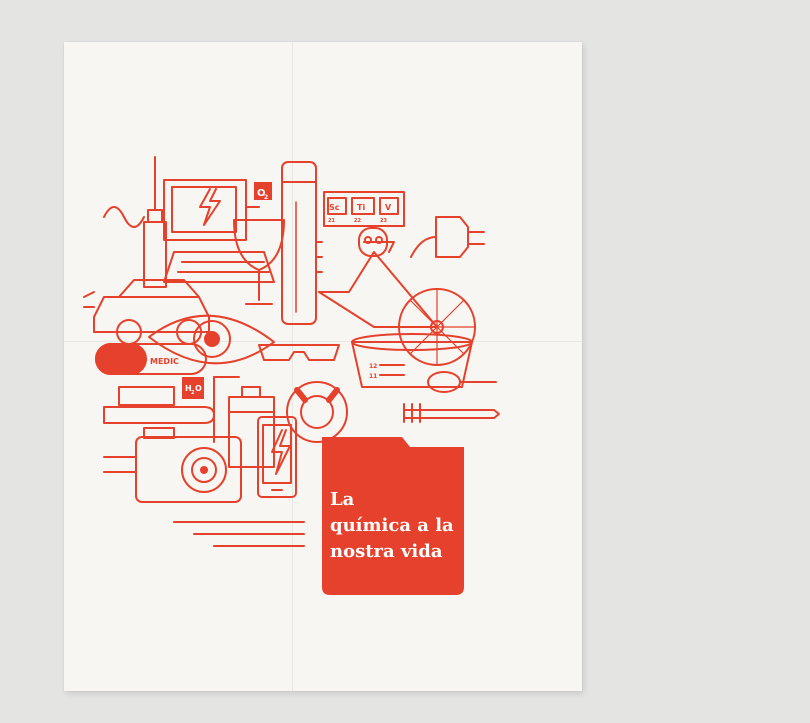 This screenshot has width=810, height=723. What do you see at coordinates (219, 267) in the screenshot?
I see `keyboard-icon` at bounding box center [219, 267].